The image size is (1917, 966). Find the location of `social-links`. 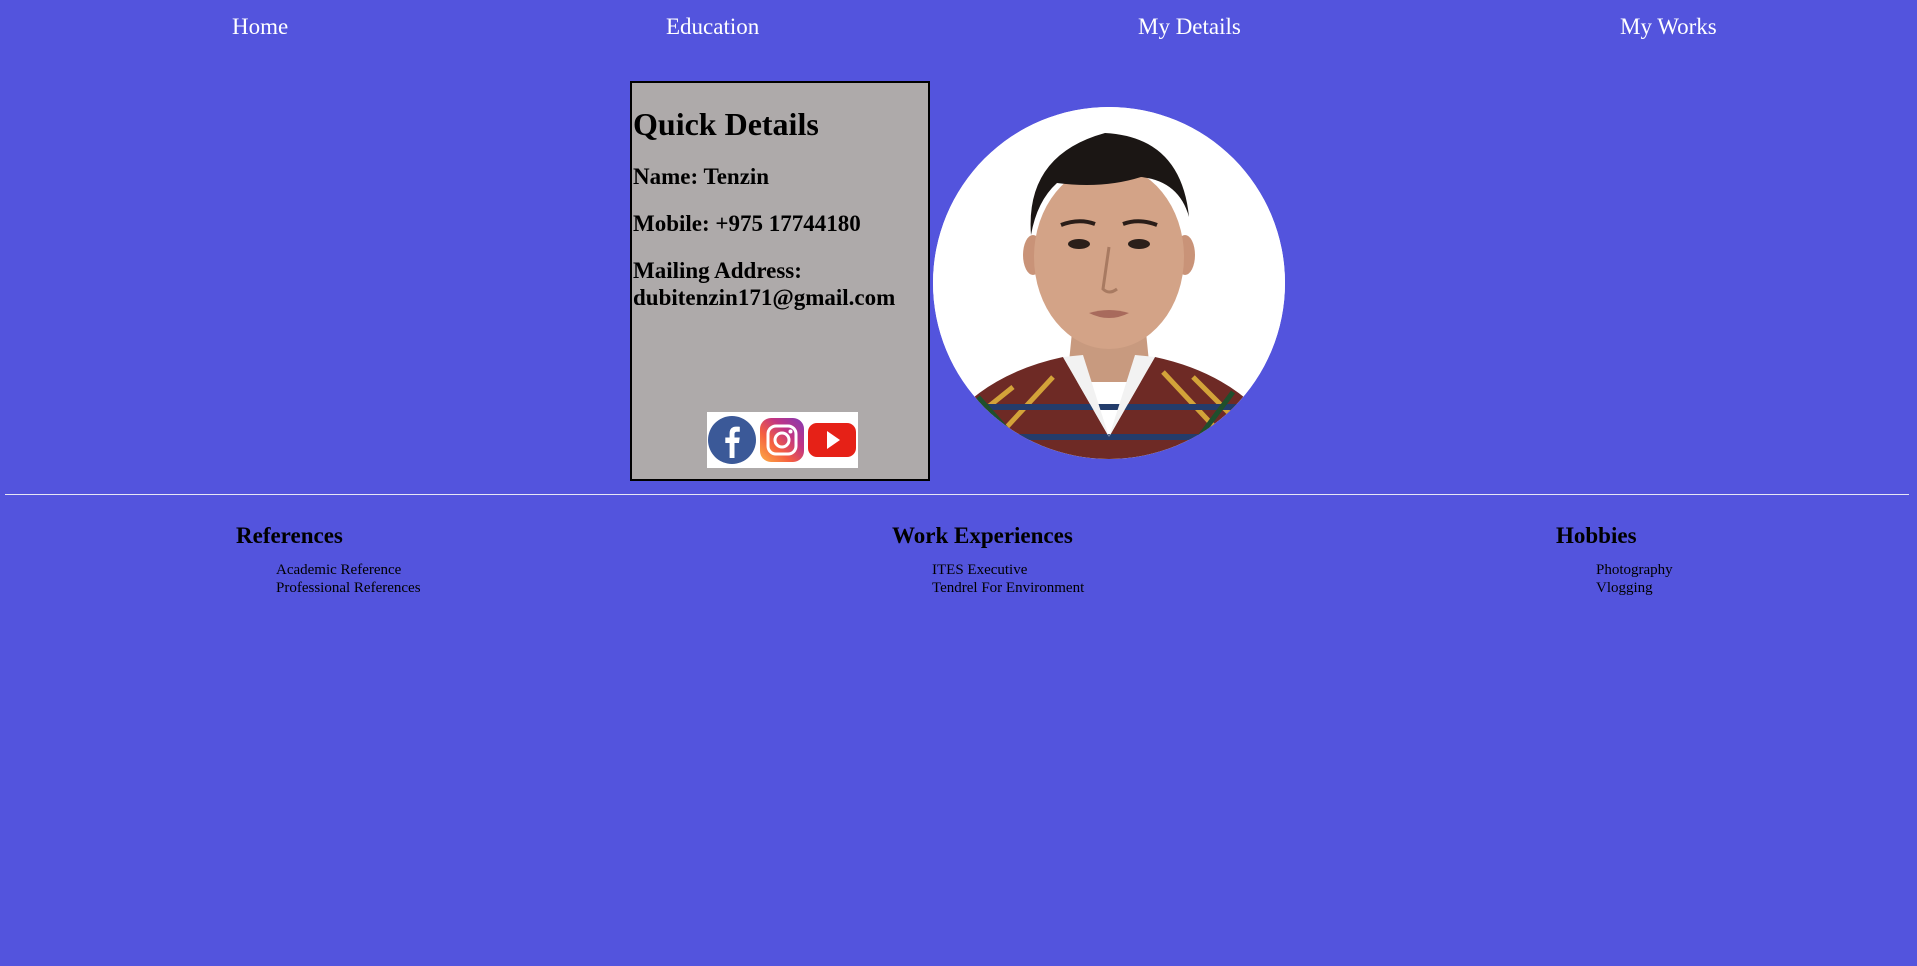

social-links is located at coordinates (782, 440).